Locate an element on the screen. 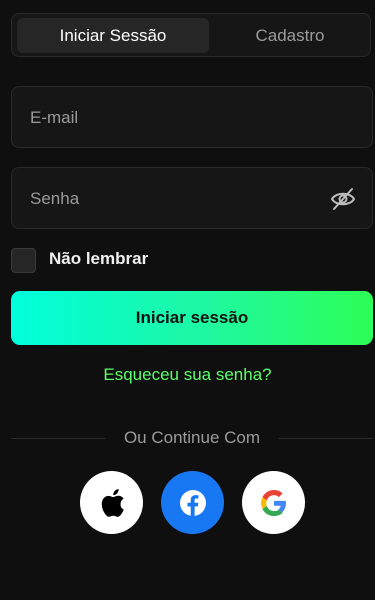 This screenshot has height=600, width=375. facebook-icon is located at coordinates (192, 502).